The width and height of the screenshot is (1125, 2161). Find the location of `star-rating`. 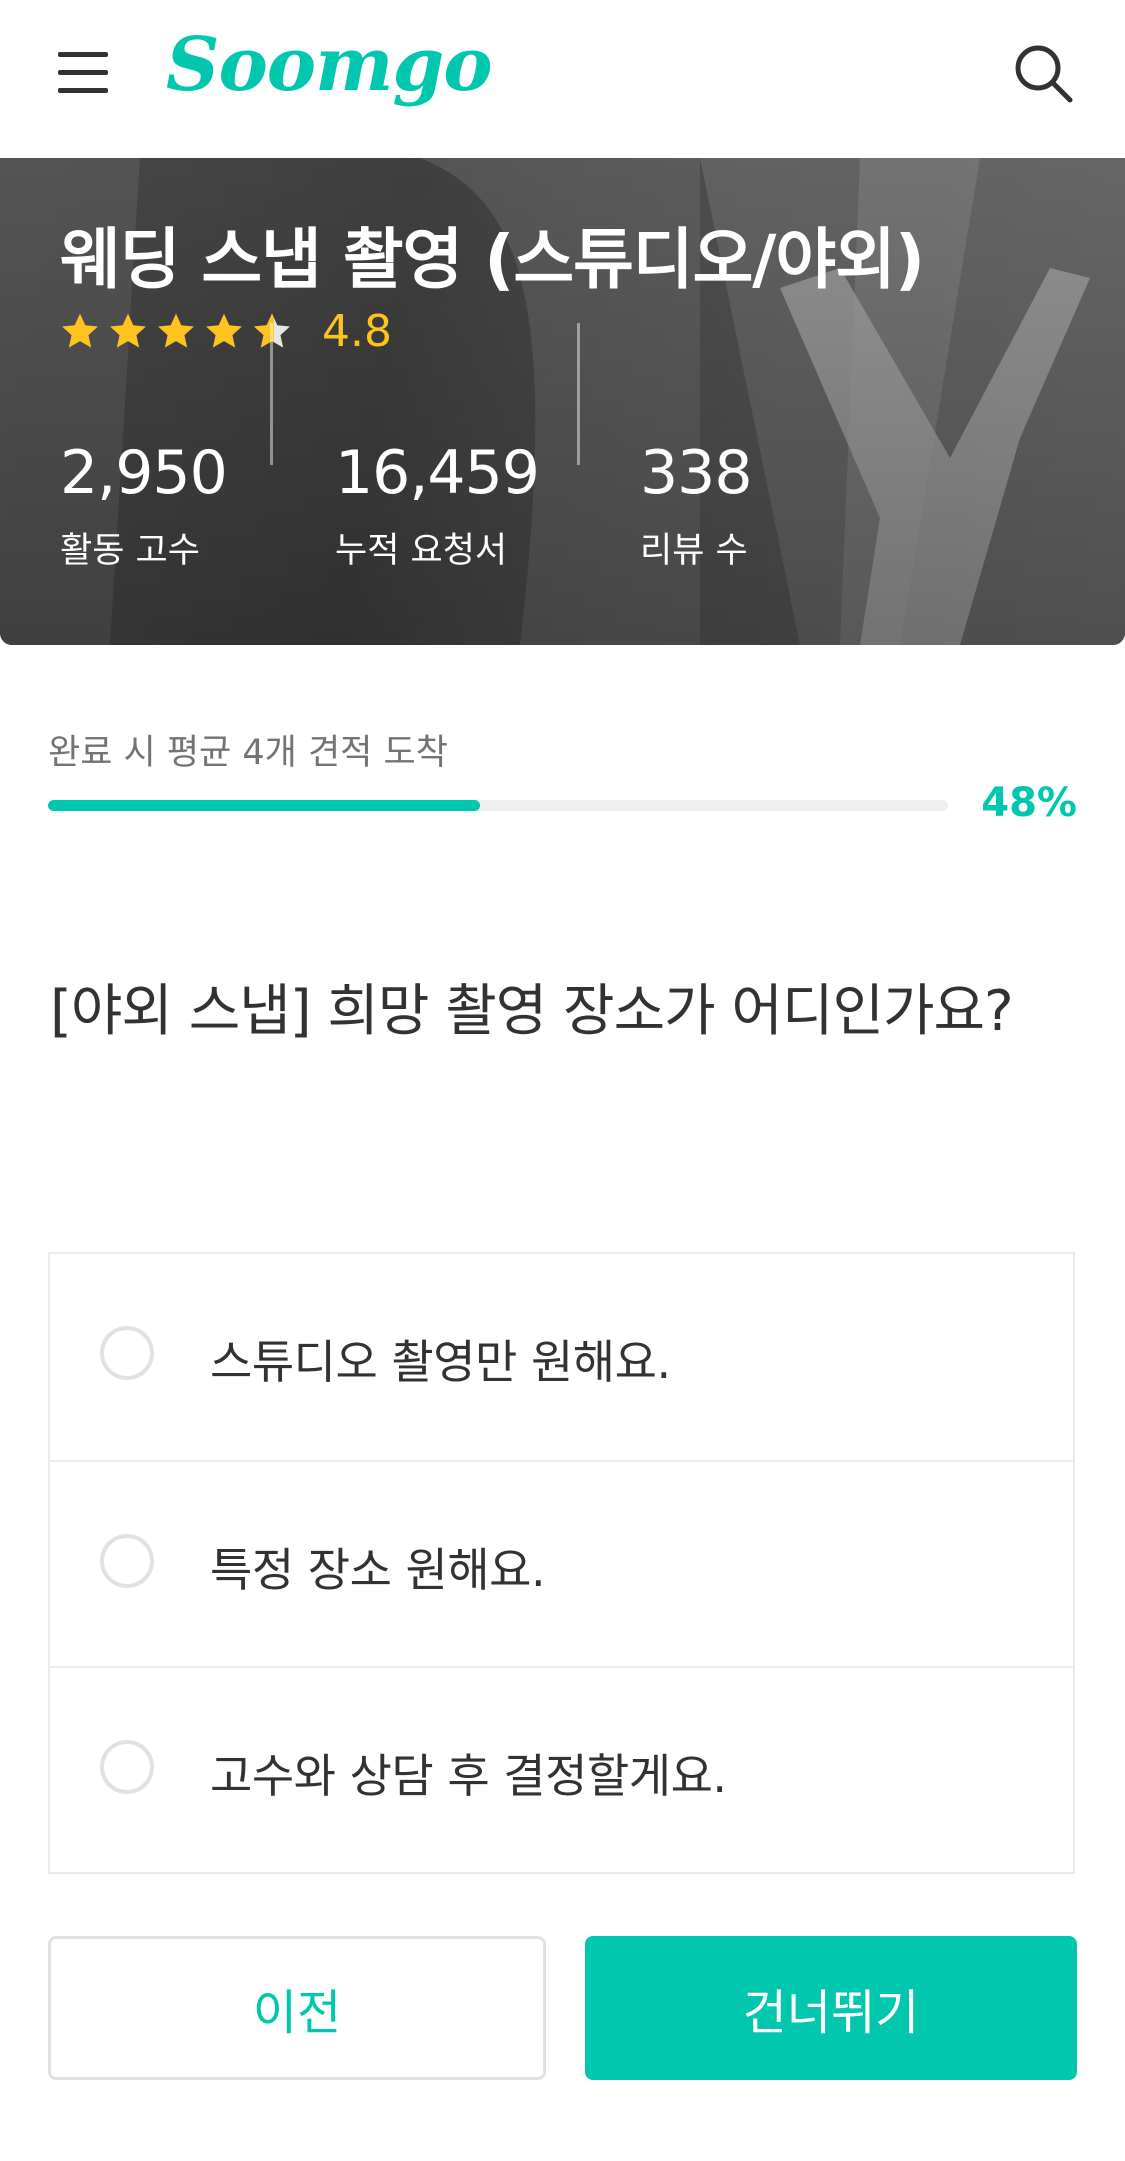

star-rating is located at coordinates (176, 332).